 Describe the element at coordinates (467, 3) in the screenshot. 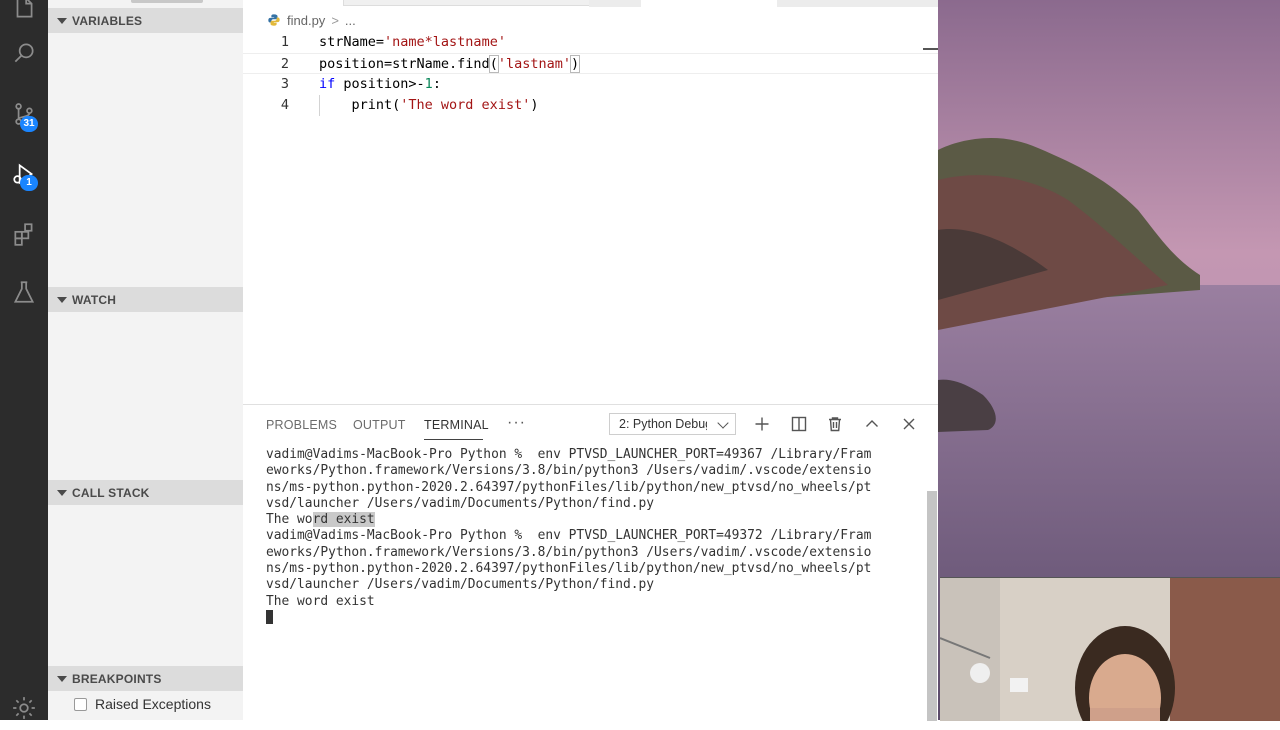

I see `debug-toolbar-edge` at that location.